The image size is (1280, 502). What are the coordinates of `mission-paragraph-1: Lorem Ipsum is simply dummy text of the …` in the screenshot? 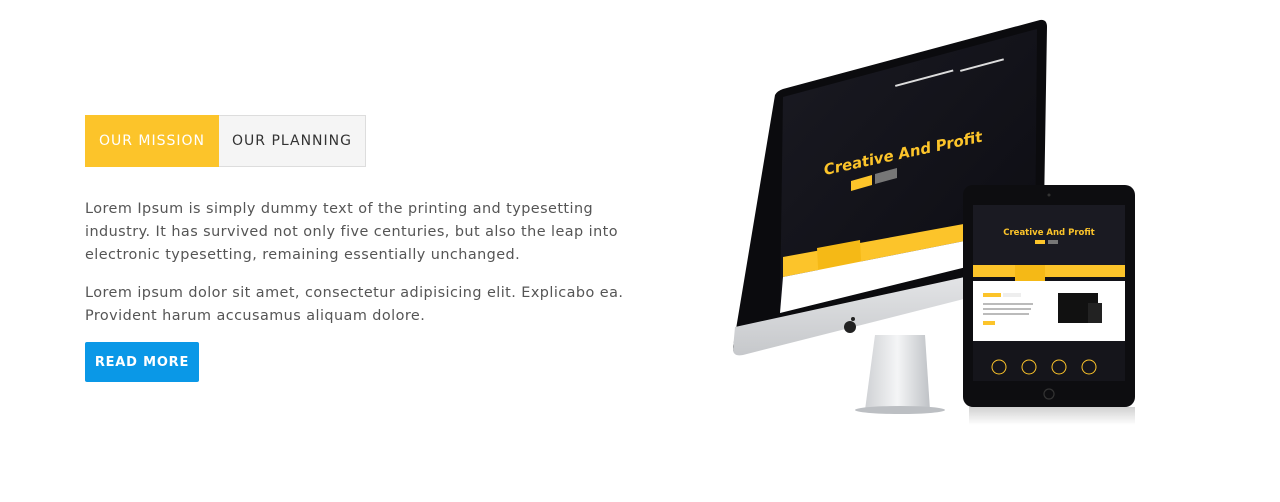 It's located at (352, 232).